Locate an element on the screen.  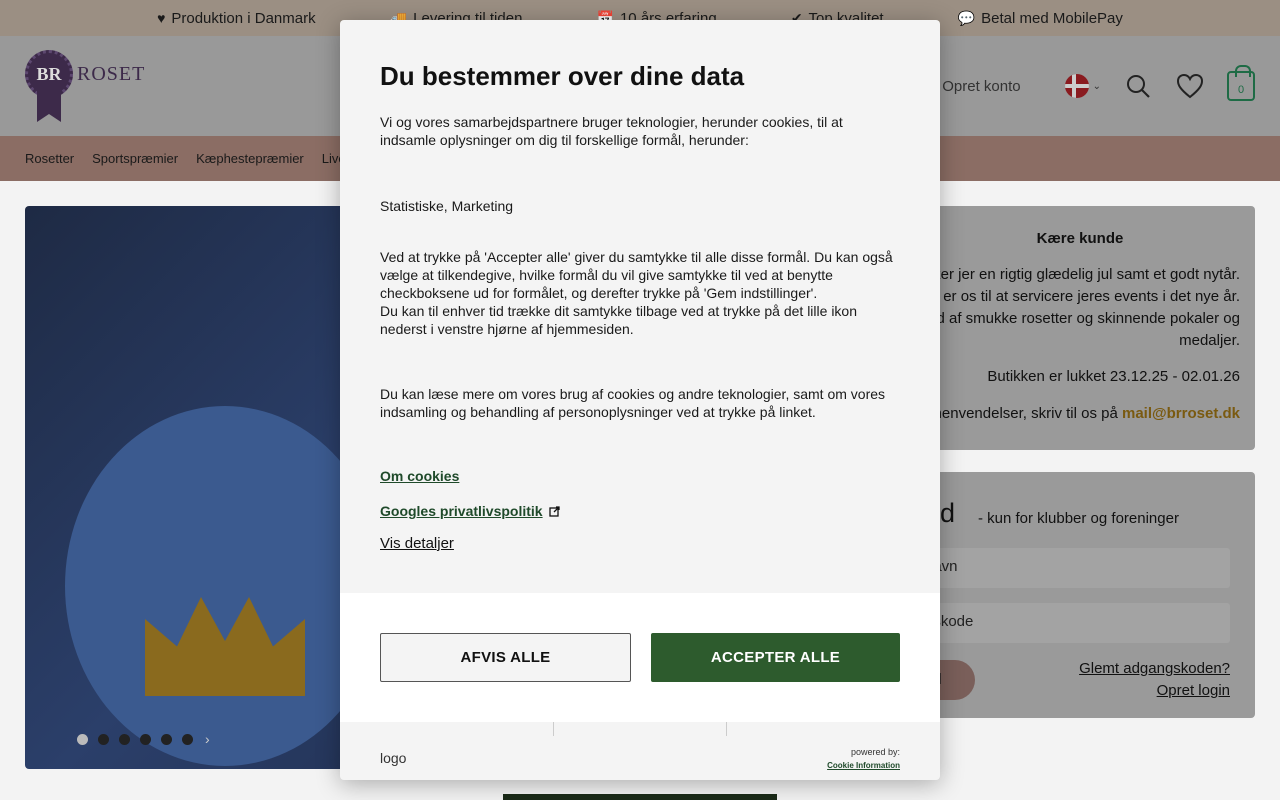
powered-by: powered by: Cookie Information is located at coordinates (863, 759).